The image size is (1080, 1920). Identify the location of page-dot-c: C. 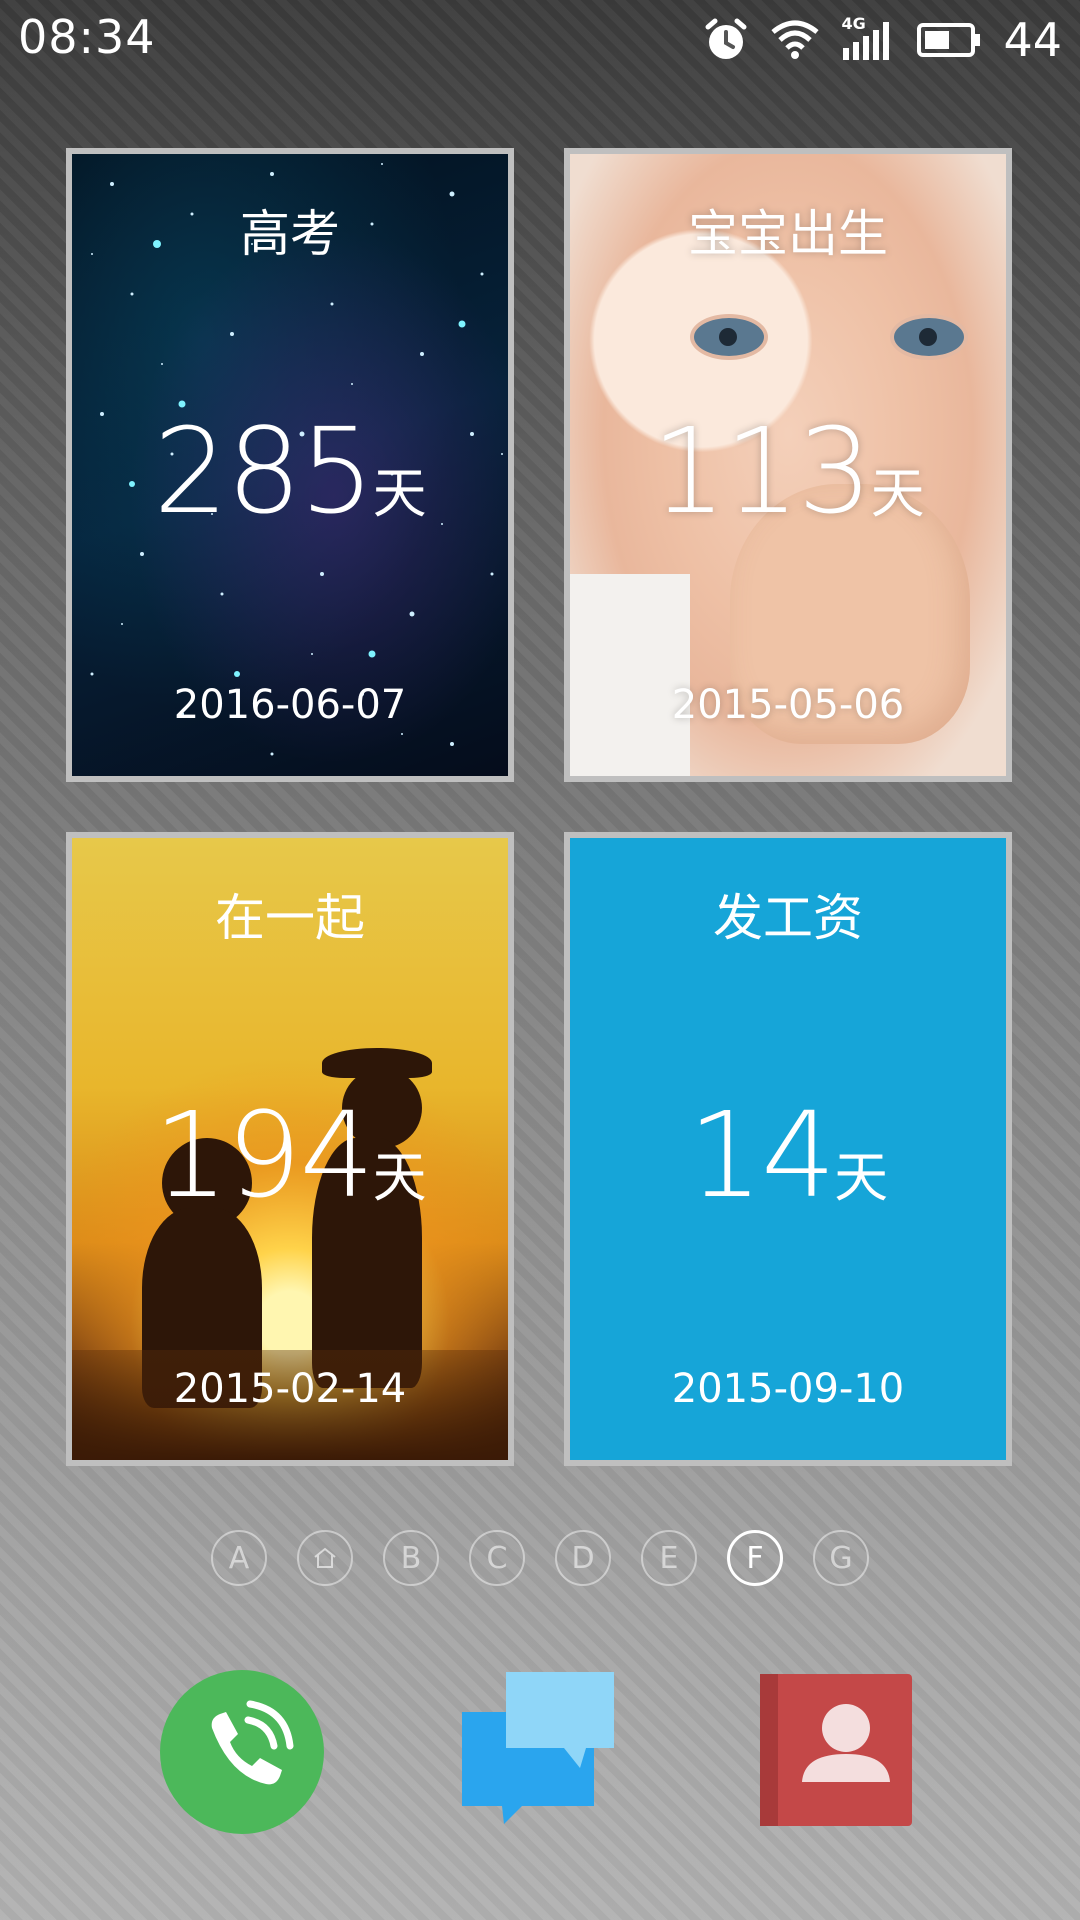
(497, 1558).